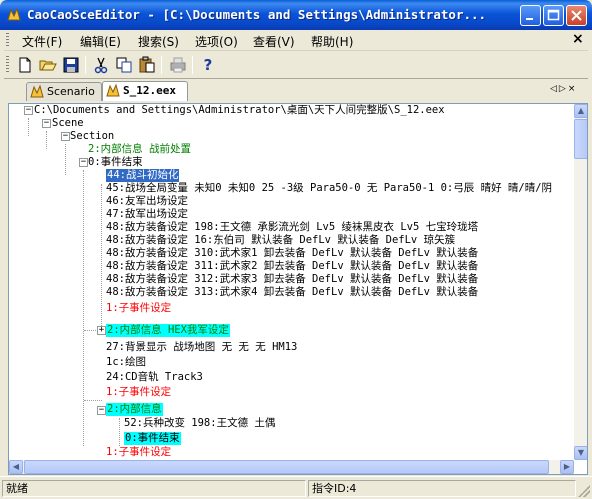  I want to click on tree-node: 27:背景显示 战场地图 无 无 无 HM13, so click(201, 347).